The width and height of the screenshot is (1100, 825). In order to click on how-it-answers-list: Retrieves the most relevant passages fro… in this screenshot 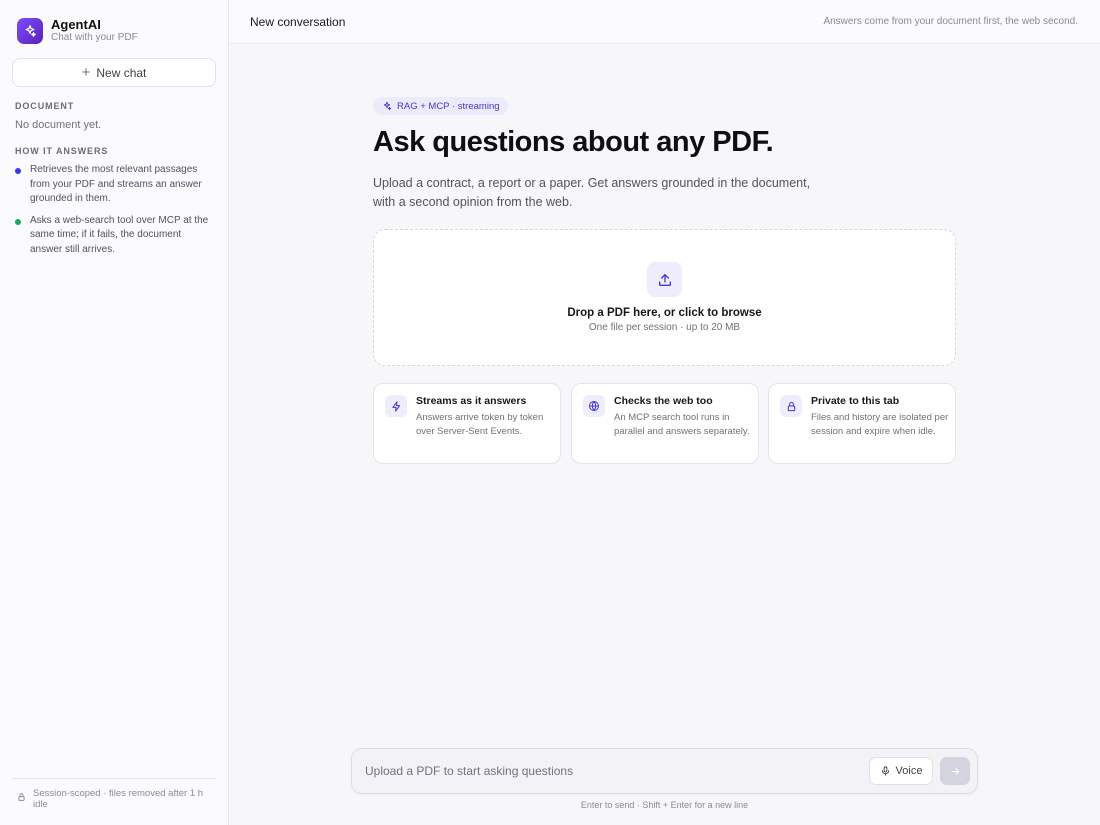, I will do `click(115, 213)`.